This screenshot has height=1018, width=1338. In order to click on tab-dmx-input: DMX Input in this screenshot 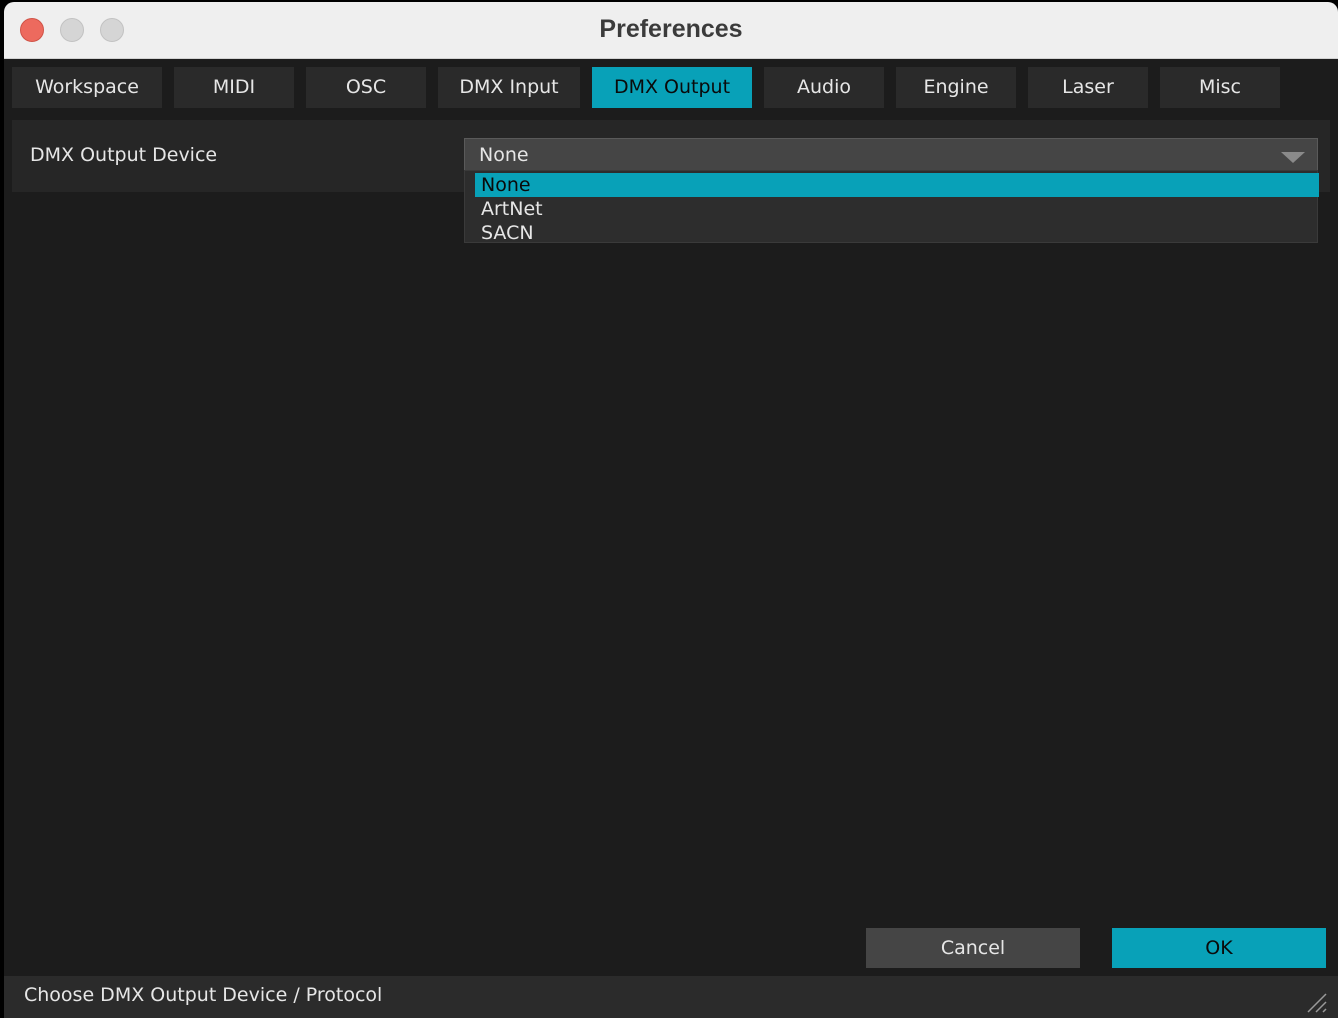, I will do `click(509, 87)`.